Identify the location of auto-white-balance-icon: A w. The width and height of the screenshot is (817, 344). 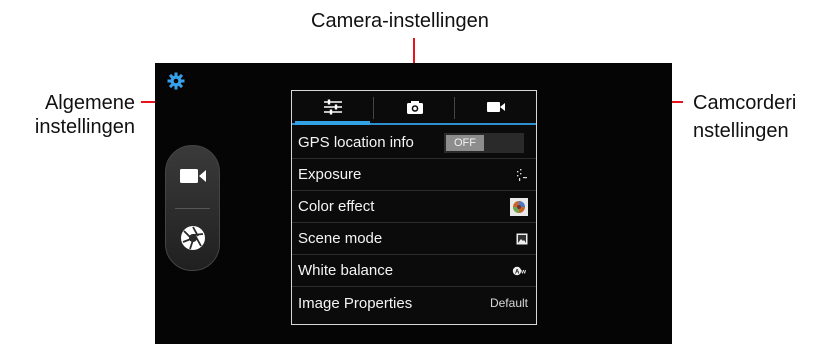
(520, 270).